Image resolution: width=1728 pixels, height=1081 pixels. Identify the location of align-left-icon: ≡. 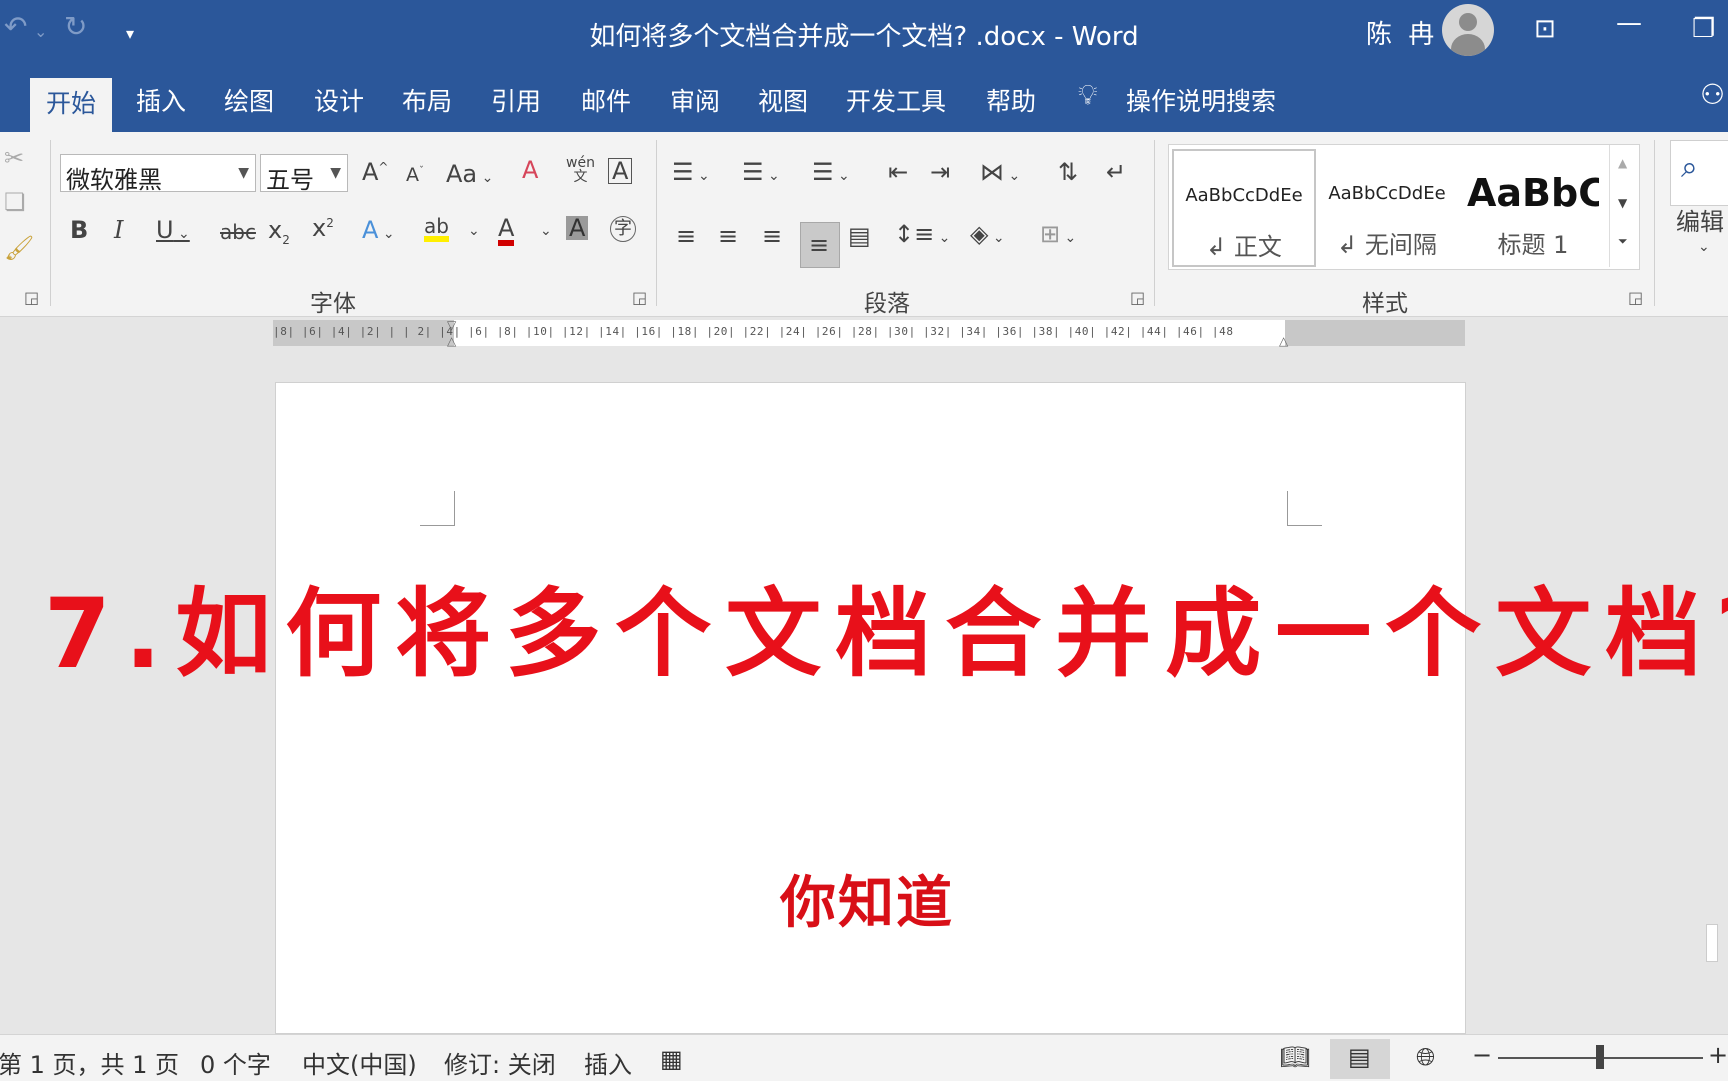
(686, 236).